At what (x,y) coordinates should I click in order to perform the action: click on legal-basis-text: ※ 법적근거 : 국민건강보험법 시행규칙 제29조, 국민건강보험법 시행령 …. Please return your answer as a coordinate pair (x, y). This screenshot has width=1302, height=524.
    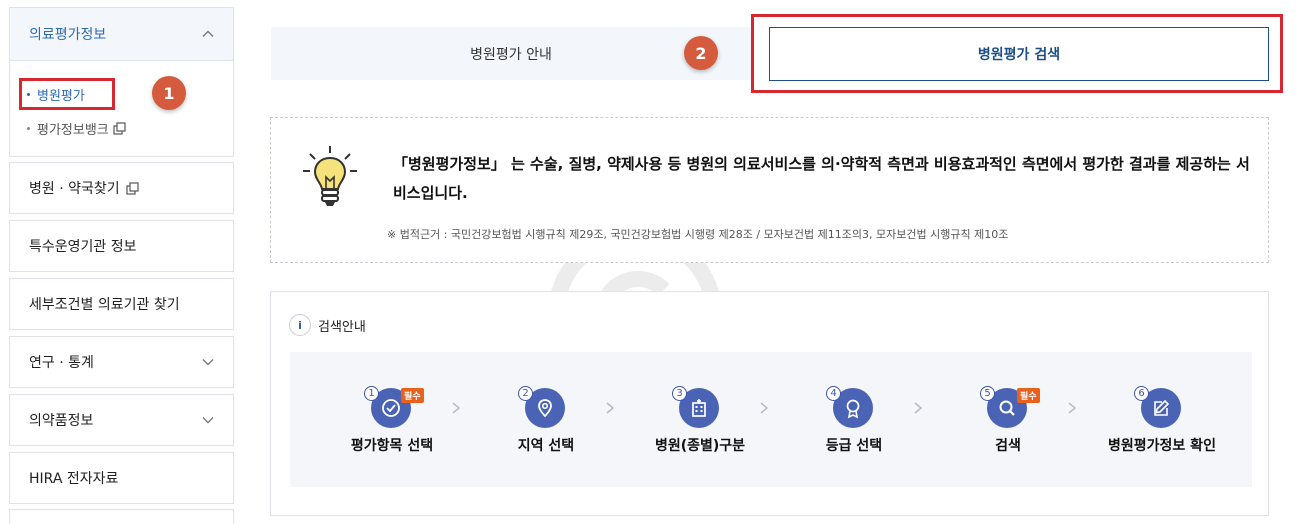
    Looking at the image, I should click on (698, 234).